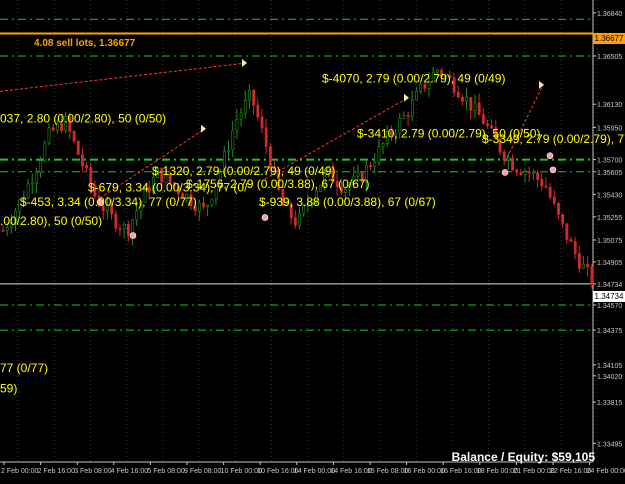  Describe the element at coordinates (609, 57) in the screenshot. I see `price-label: 1.36505` at that location.